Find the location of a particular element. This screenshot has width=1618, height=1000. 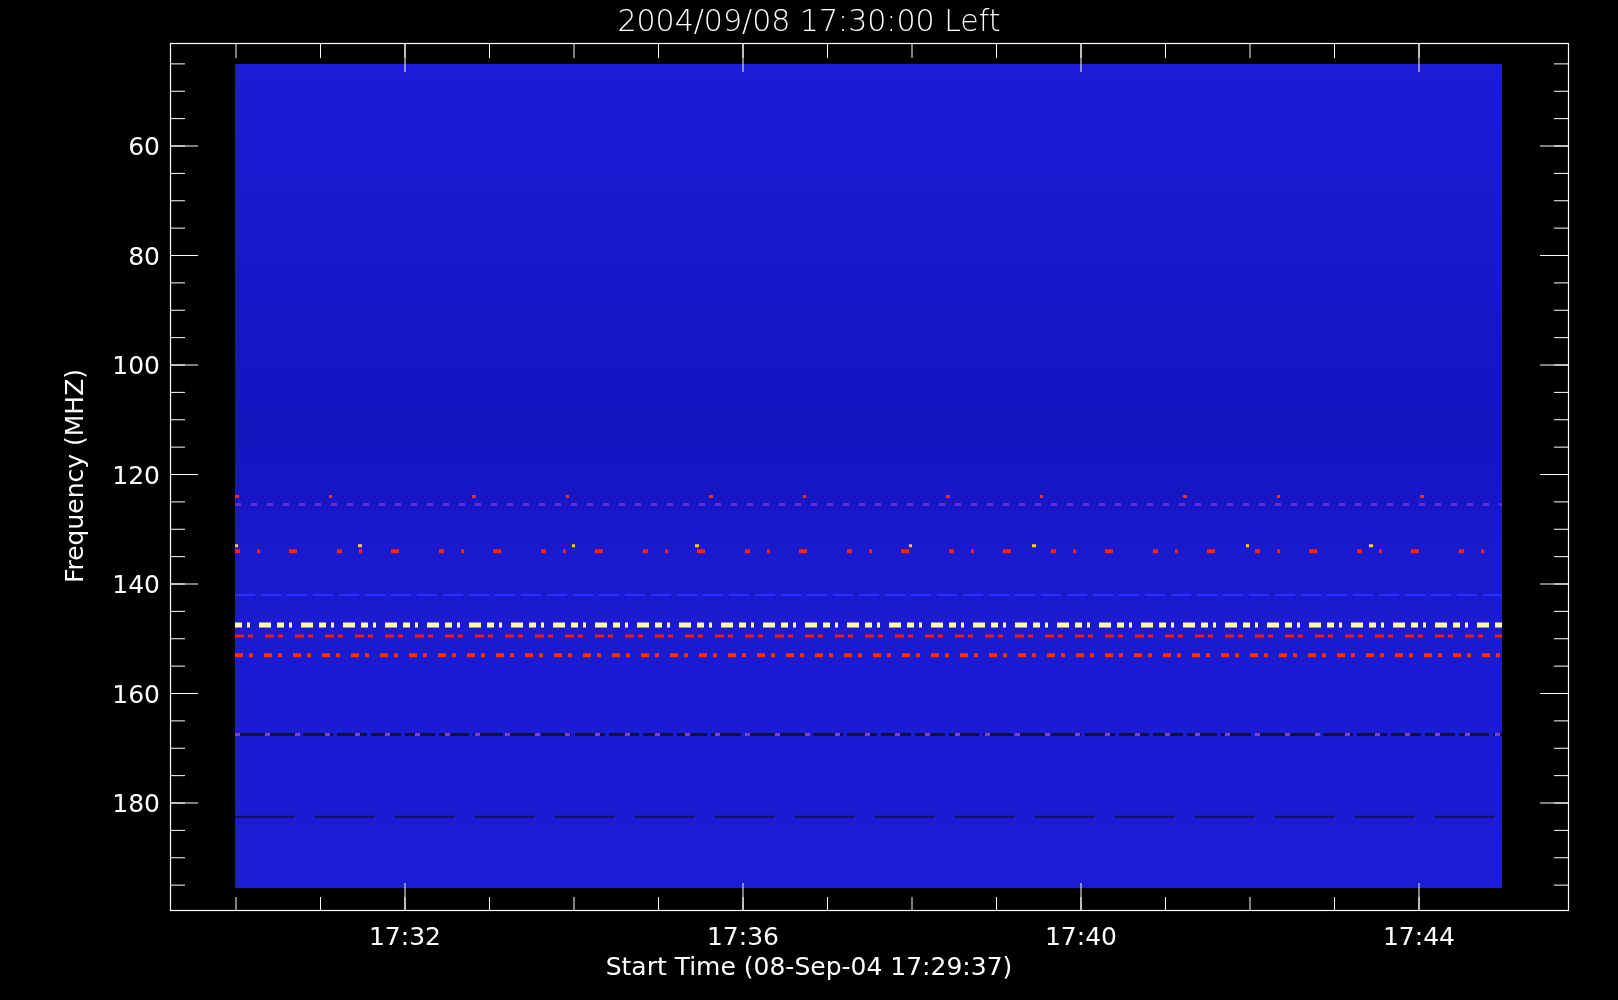

tick-label: 17:40 is located at coordinates (1081, 936).